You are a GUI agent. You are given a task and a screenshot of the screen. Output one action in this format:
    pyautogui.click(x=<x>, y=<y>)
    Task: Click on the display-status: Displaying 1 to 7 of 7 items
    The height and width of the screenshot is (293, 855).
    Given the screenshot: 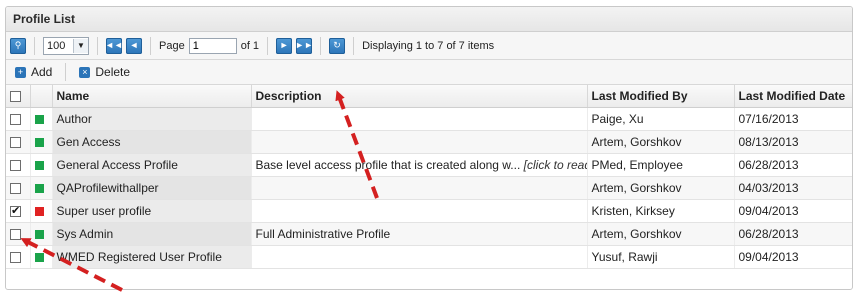 What is the action you would take?
    pyautogui.click(x=428, y=45)
    